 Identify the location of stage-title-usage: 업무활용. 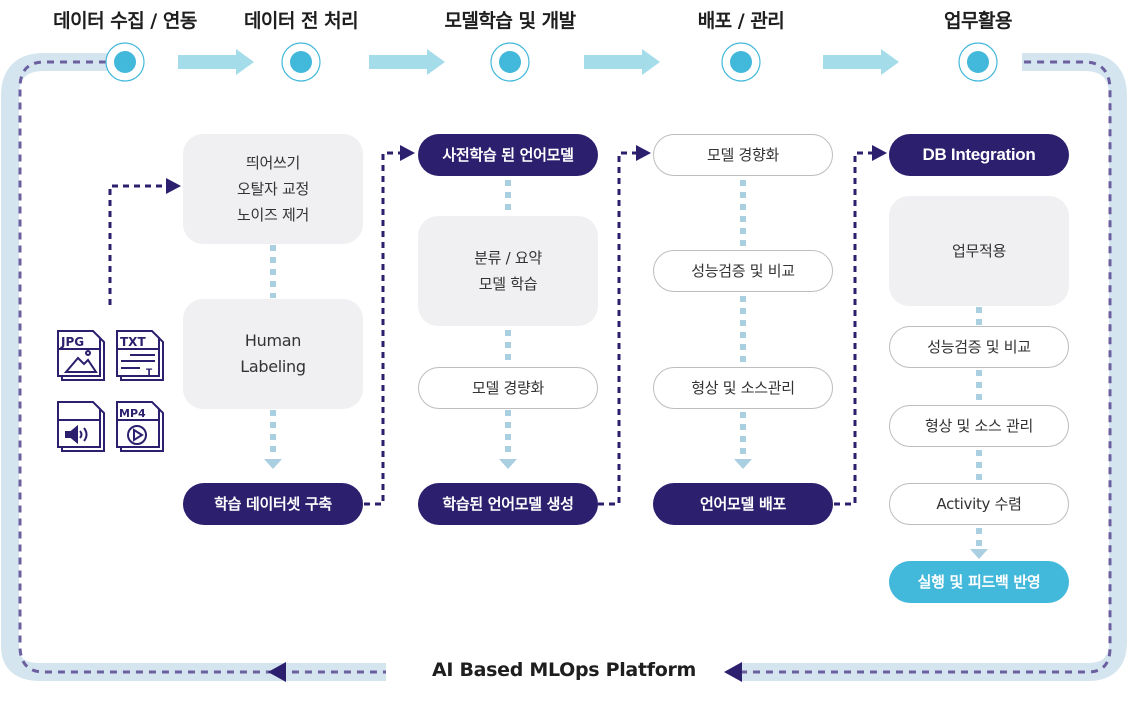
(978, 21).